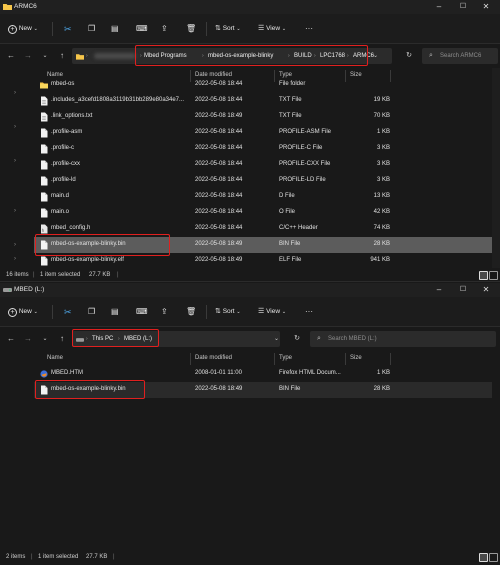 This screenshot has height=565, width=500. What do you see at coordinates (44, 229) in the screenshot?
I see `header-file-icon` at bounding box center [44, 229].